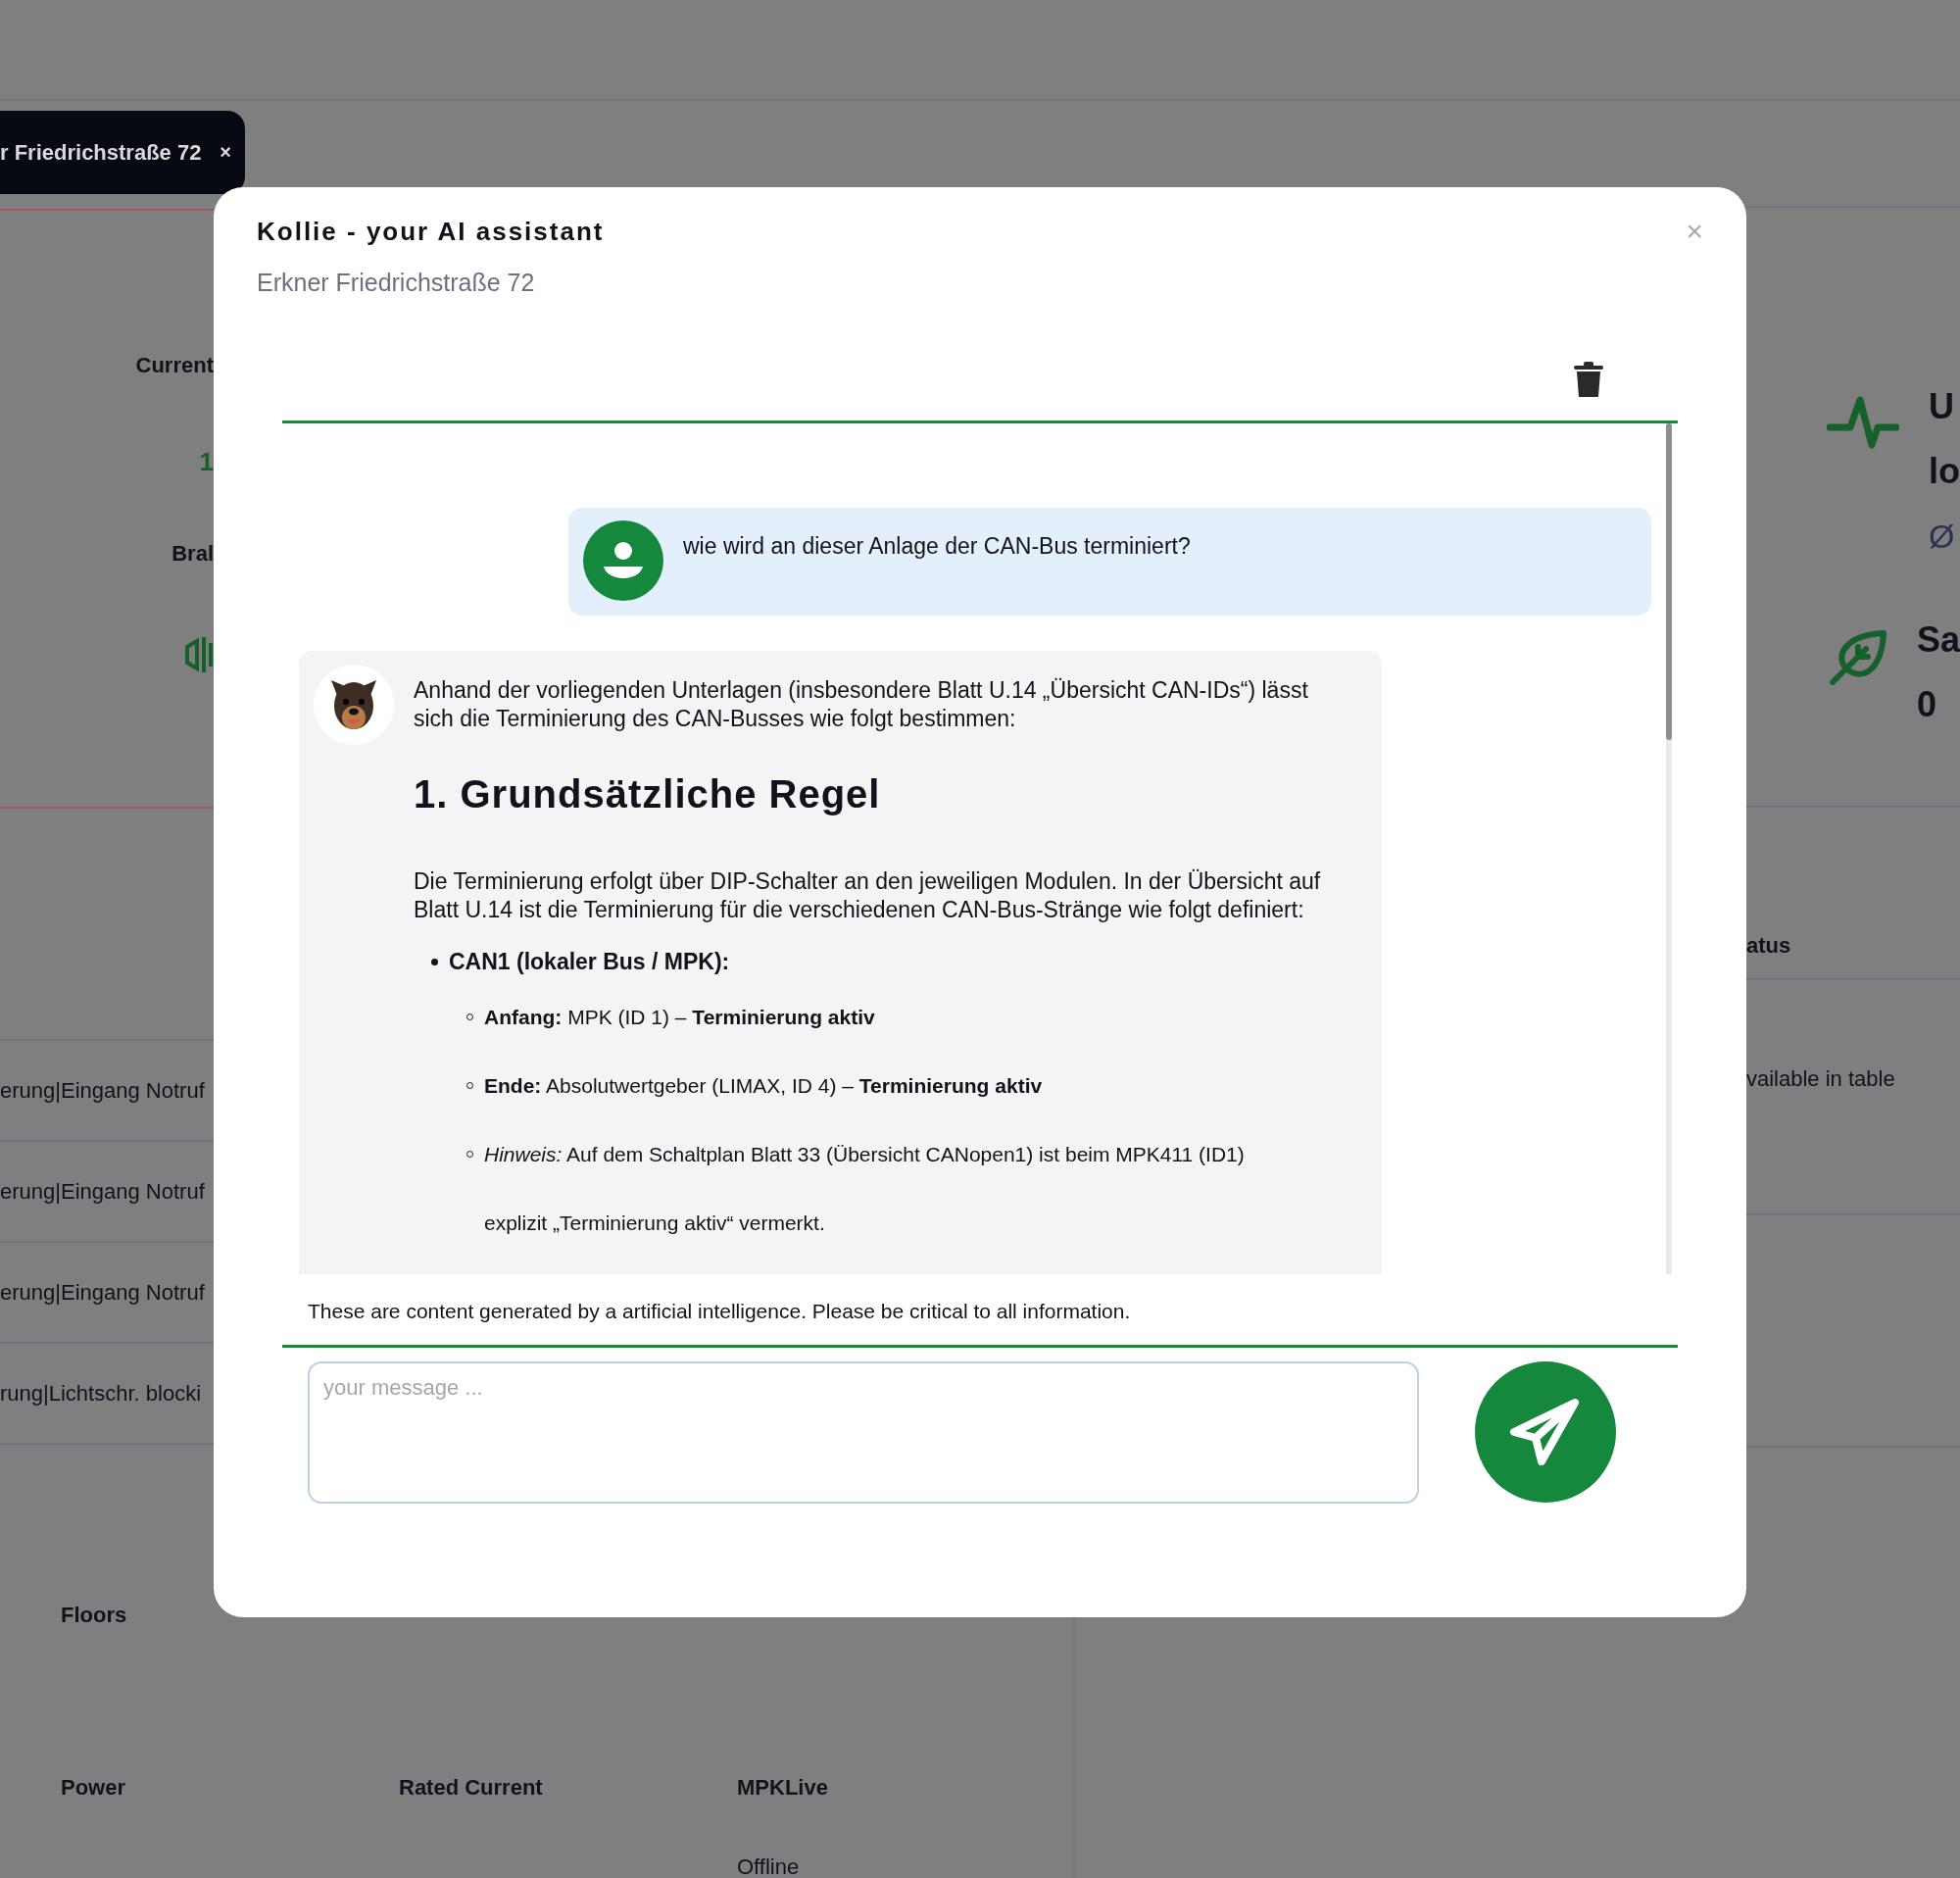 The width and height of the screenshot is (1960, 1878). What do you see at coordinates (101, 1394) in the screenshot?
I see `event-text: rung|Lichtschr. blocki` at bounding box center [101, 1394].